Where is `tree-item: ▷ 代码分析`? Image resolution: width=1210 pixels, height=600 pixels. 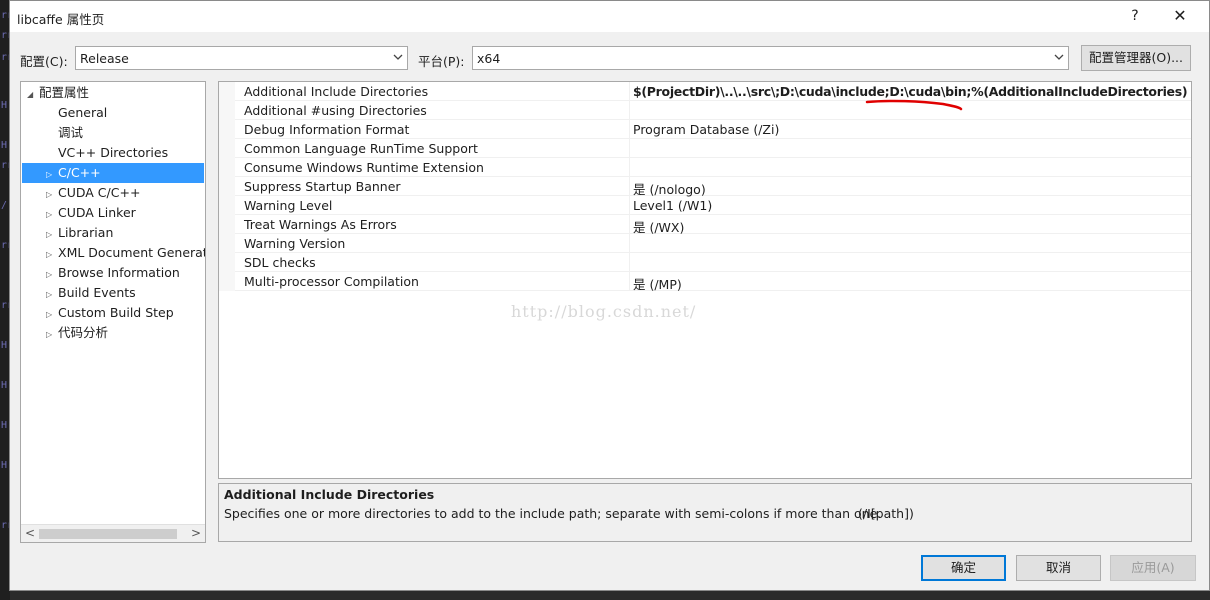 tree-item: ▷ 代码分析 is located at coordinates (77, 333).